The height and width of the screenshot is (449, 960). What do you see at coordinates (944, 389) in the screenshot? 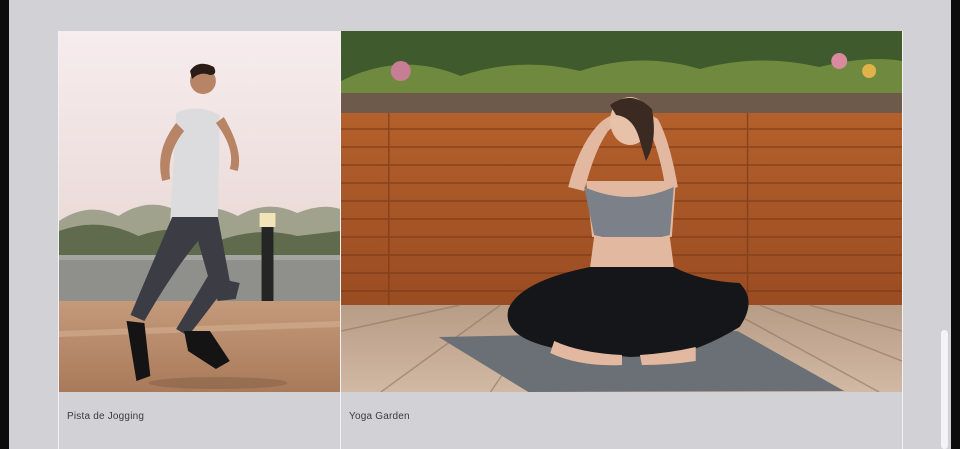
I see `vertical-scrollbar-thumb` at bounding box center [944, 389].